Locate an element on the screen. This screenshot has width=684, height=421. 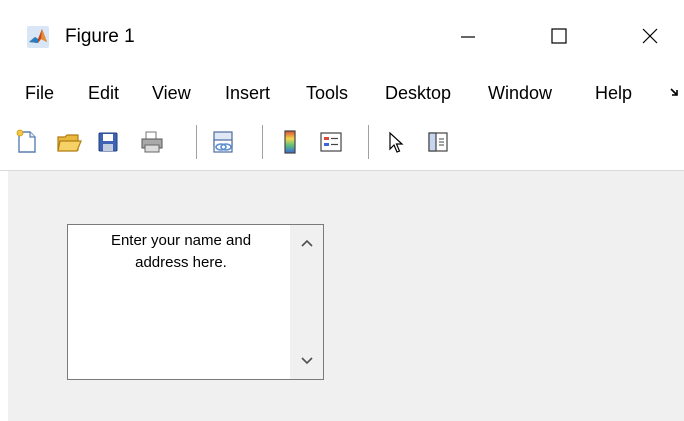
insert-legend-icon is located at coordinates (331, 142).